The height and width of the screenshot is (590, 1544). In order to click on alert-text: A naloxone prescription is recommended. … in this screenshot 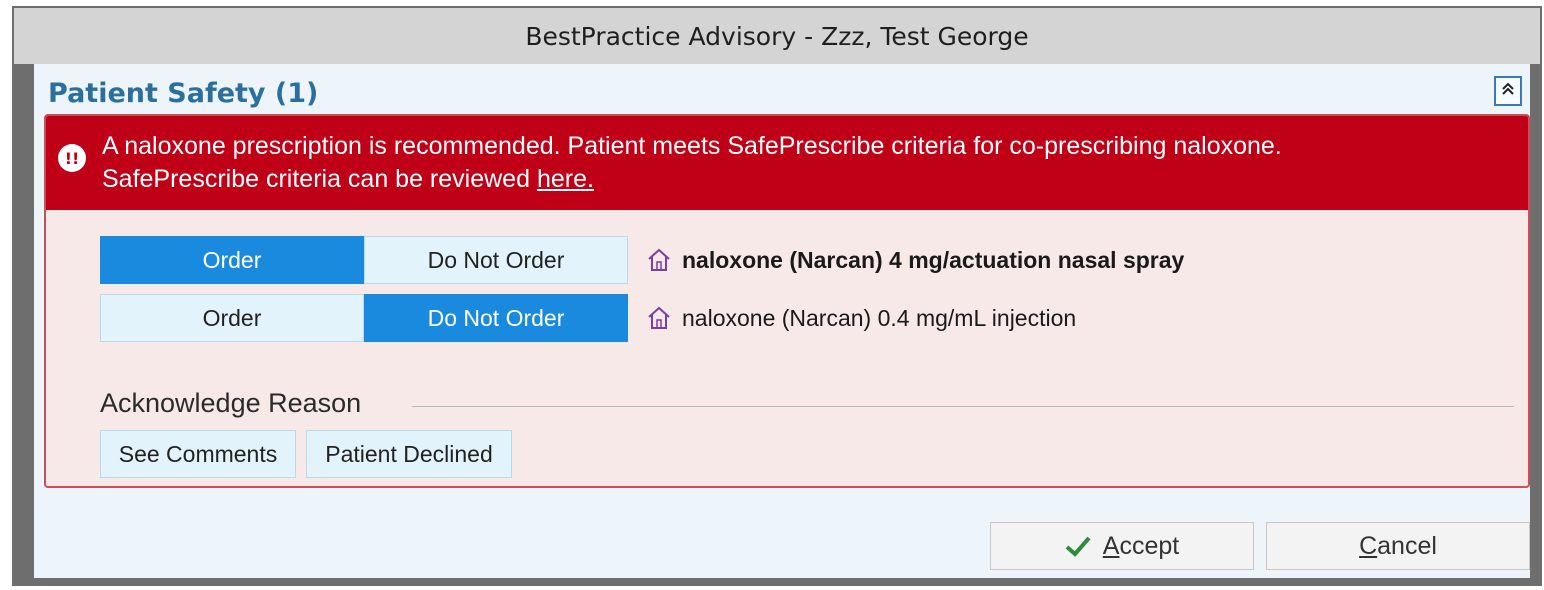, I will do `click(805, 163)`.